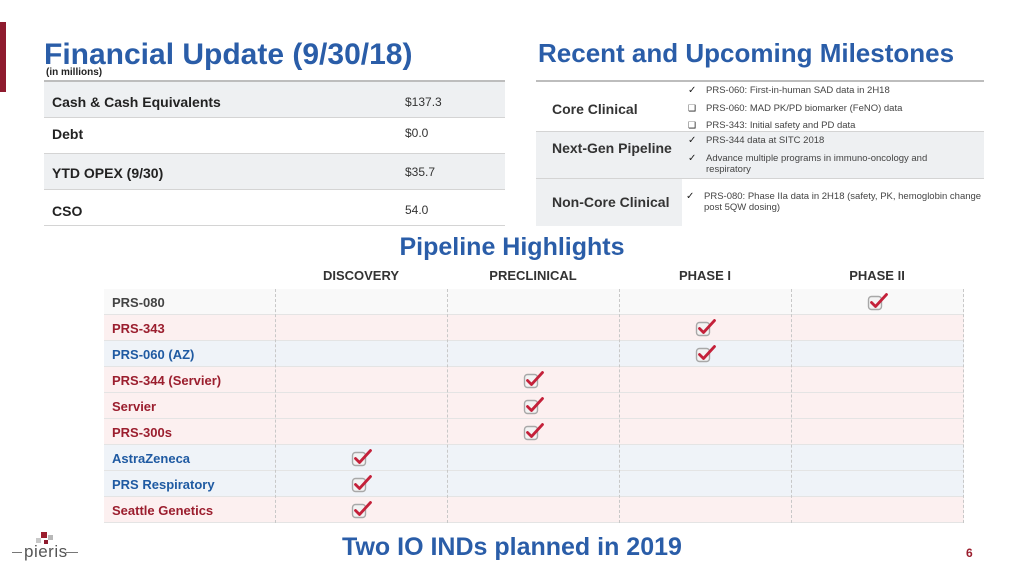 The image size is (1024, 576). What do you see at coordinates (534, 458) in the screenshot?
I see `pipeline-row: AstraZeneca` at bounding box center [534, 458].